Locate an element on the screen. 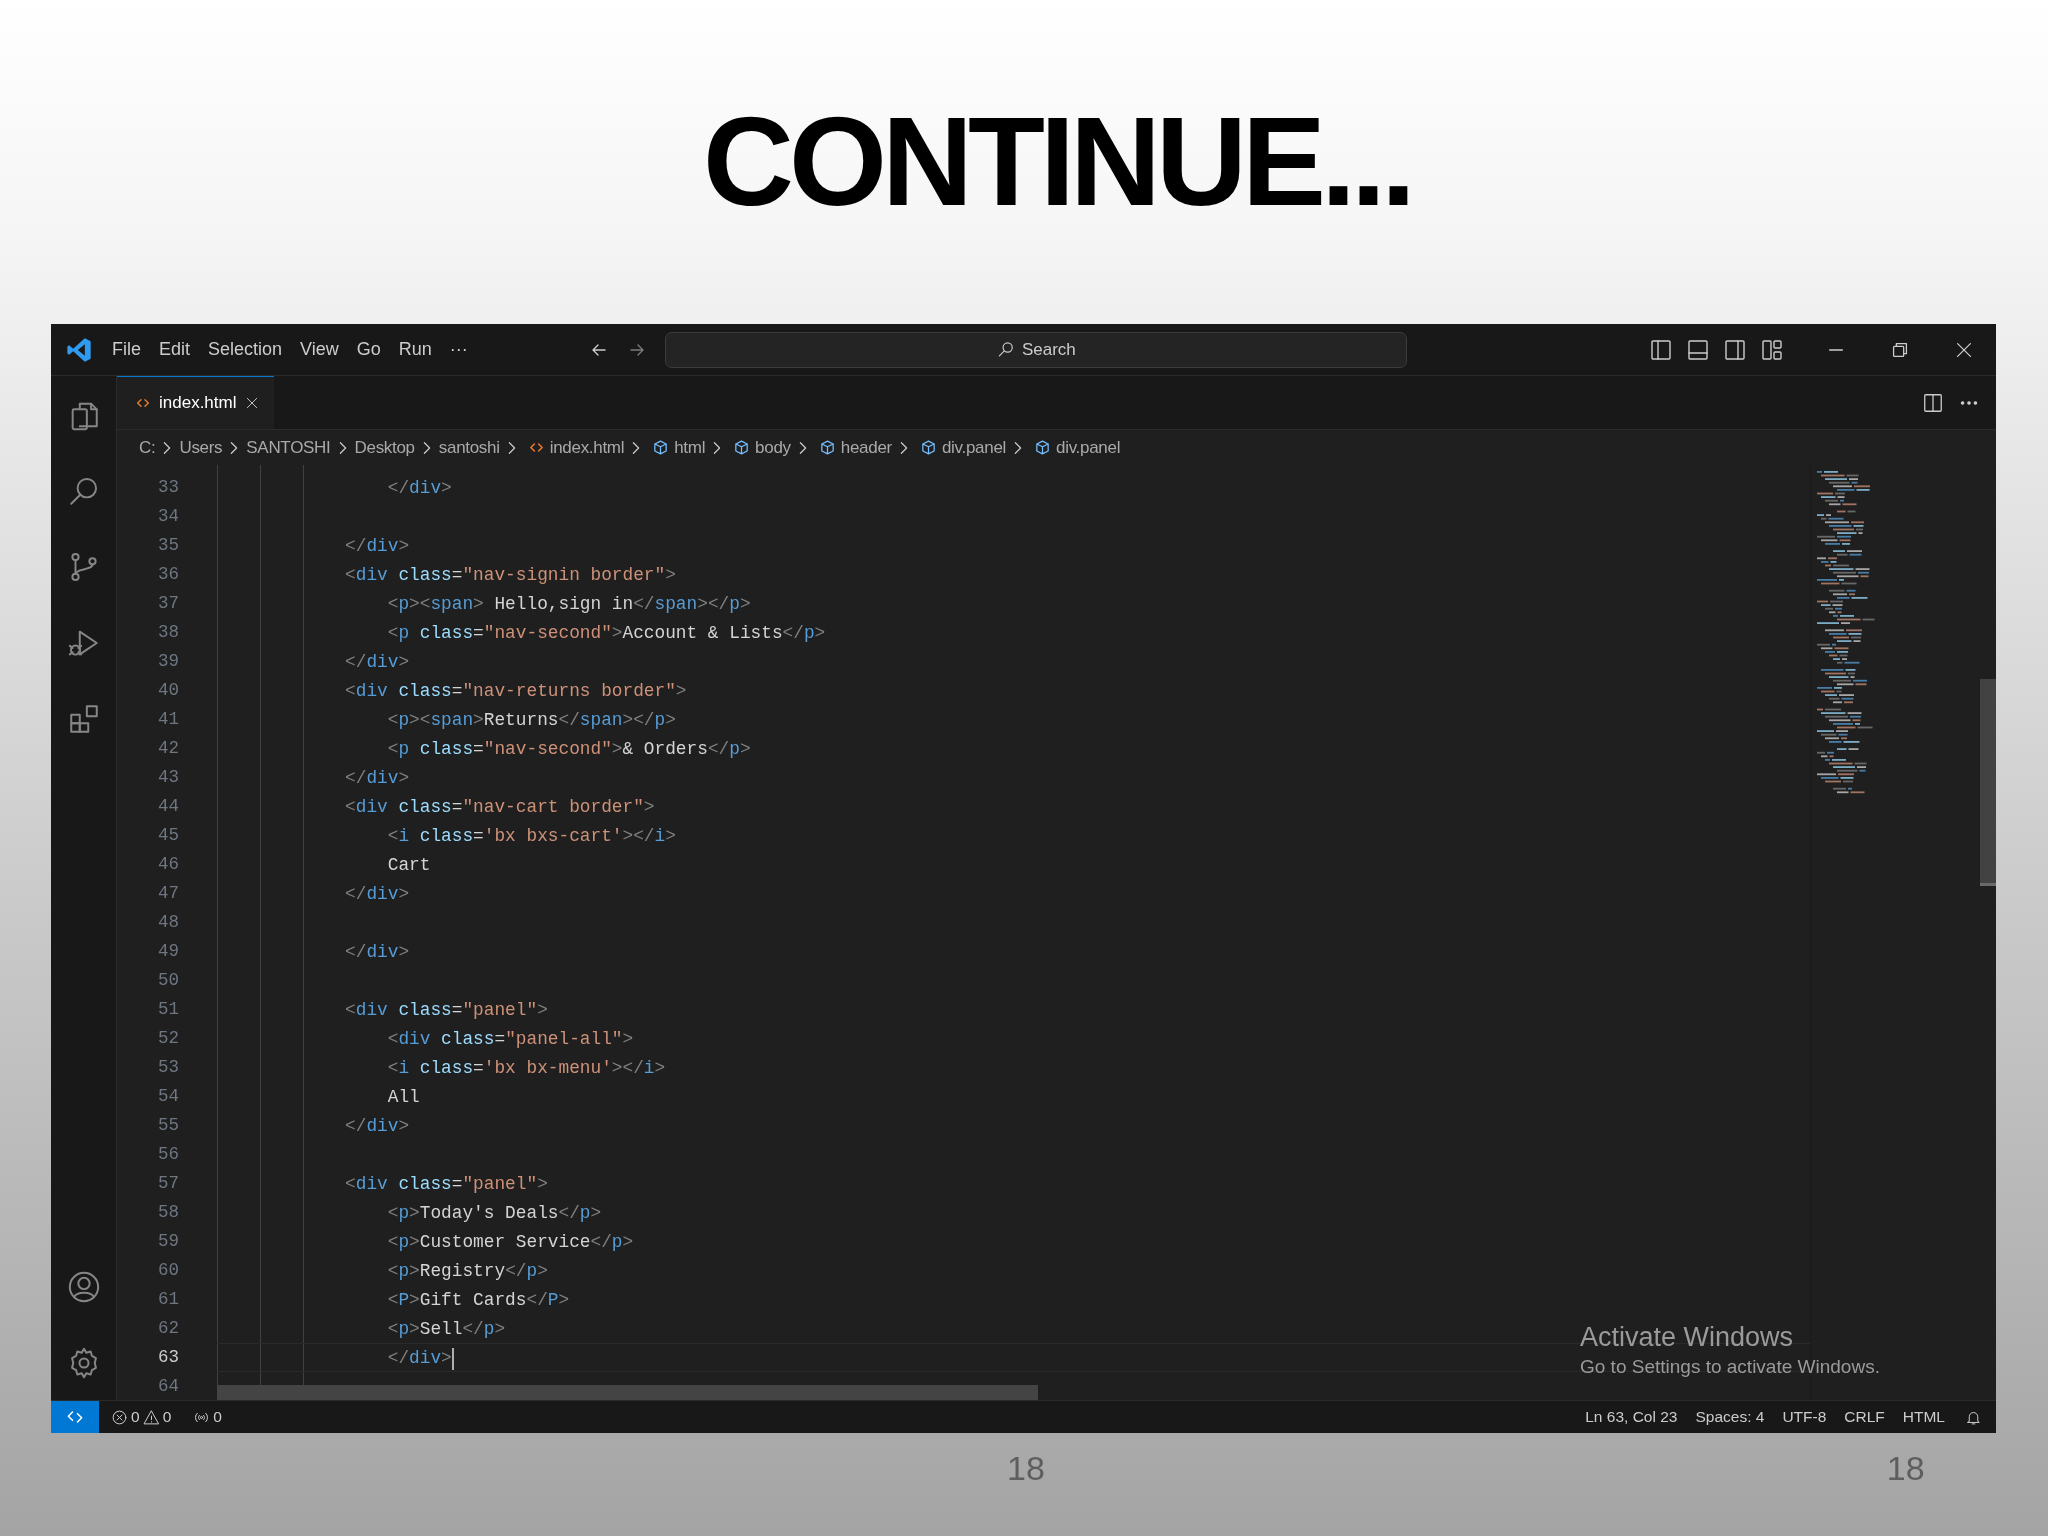 This screenshot has width=2048, height=1536. activation-title: Activate Windows is located at coordinates (1687, 1337).